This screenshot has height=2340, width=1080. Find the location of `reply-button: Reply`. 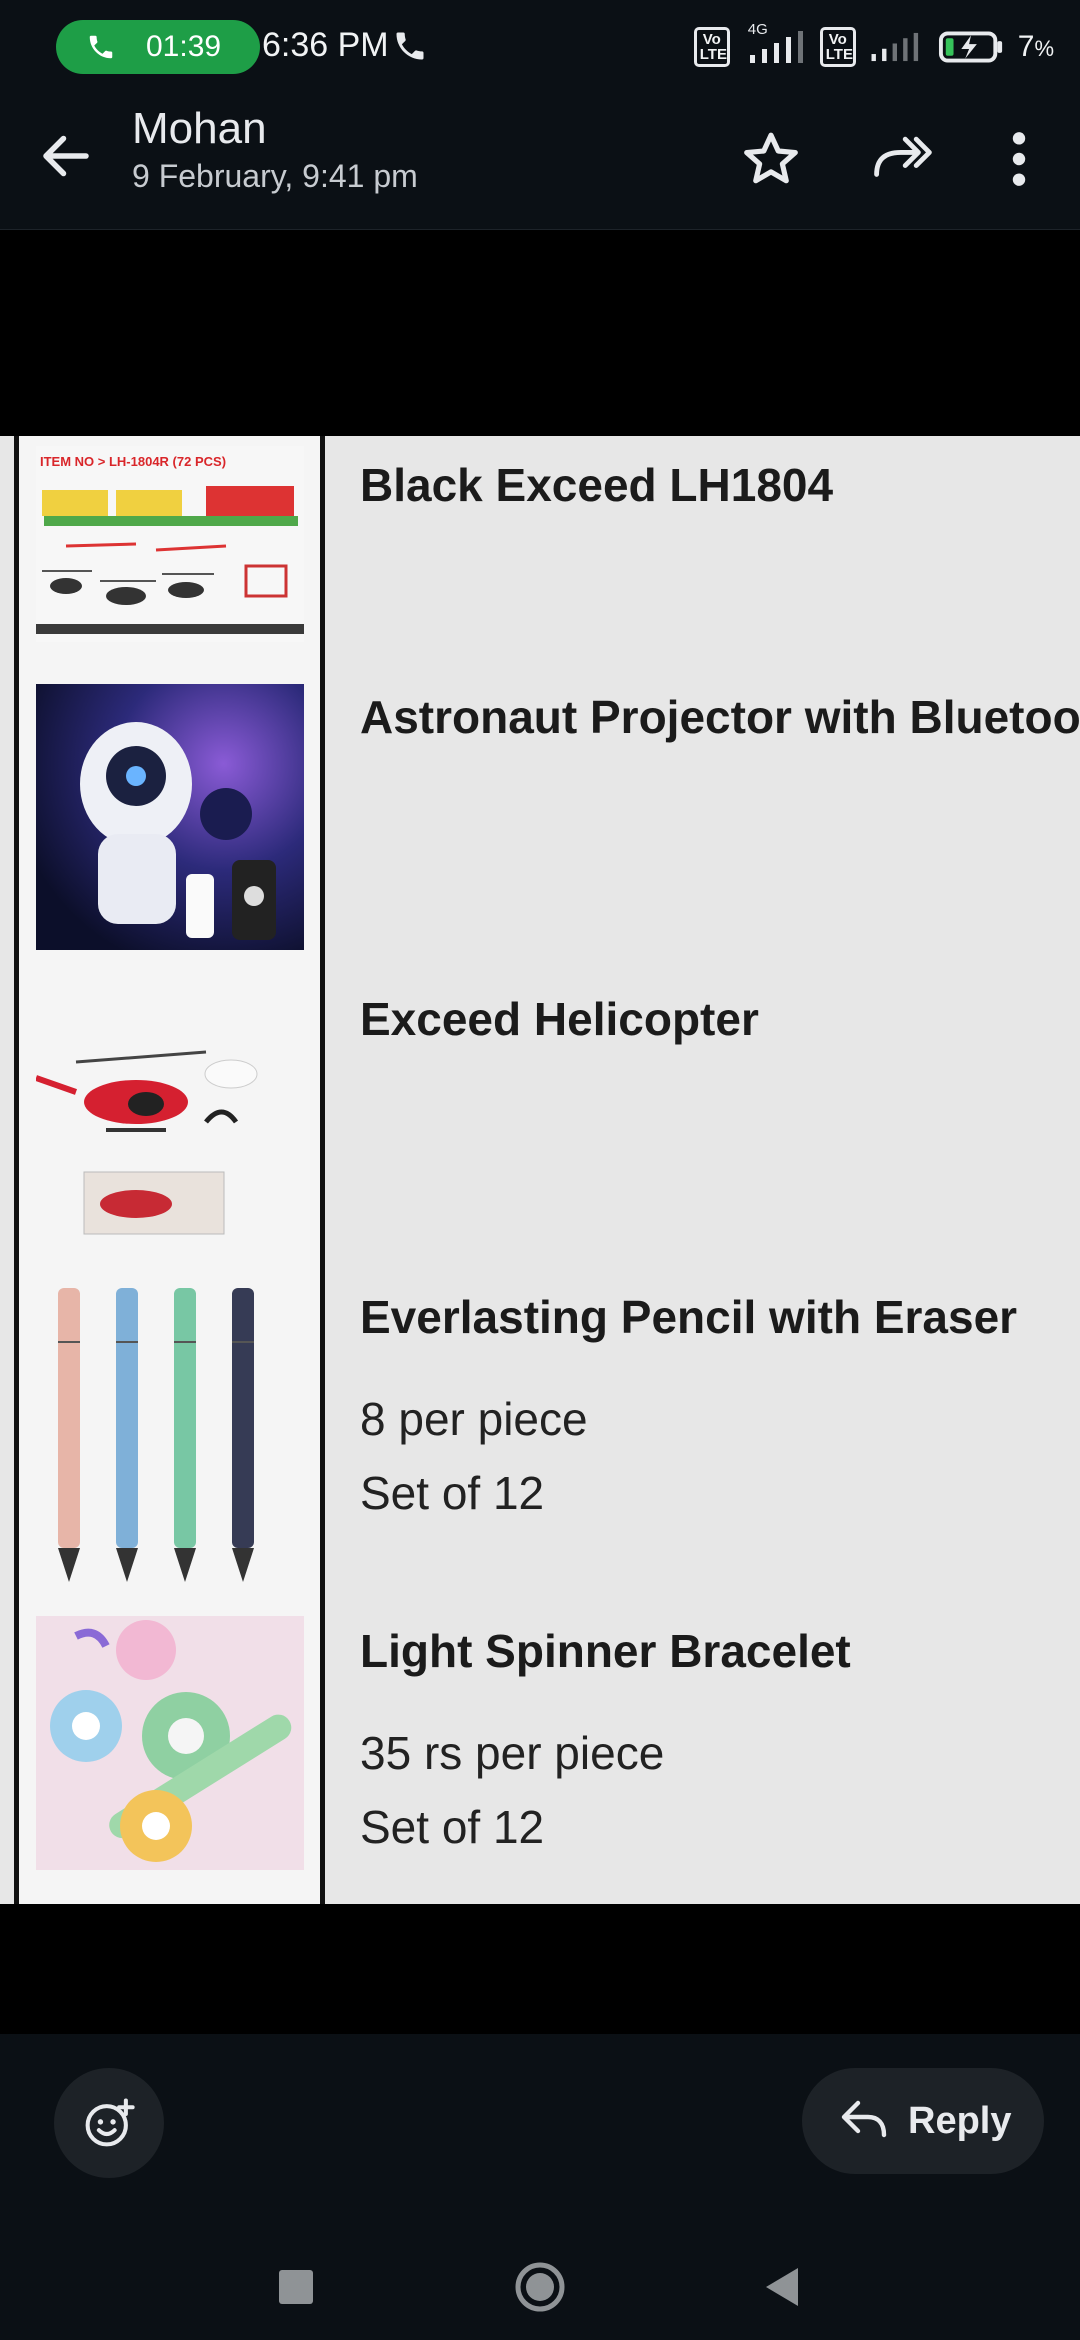

reply-button: Reply is located at coordinates (923, 2121).